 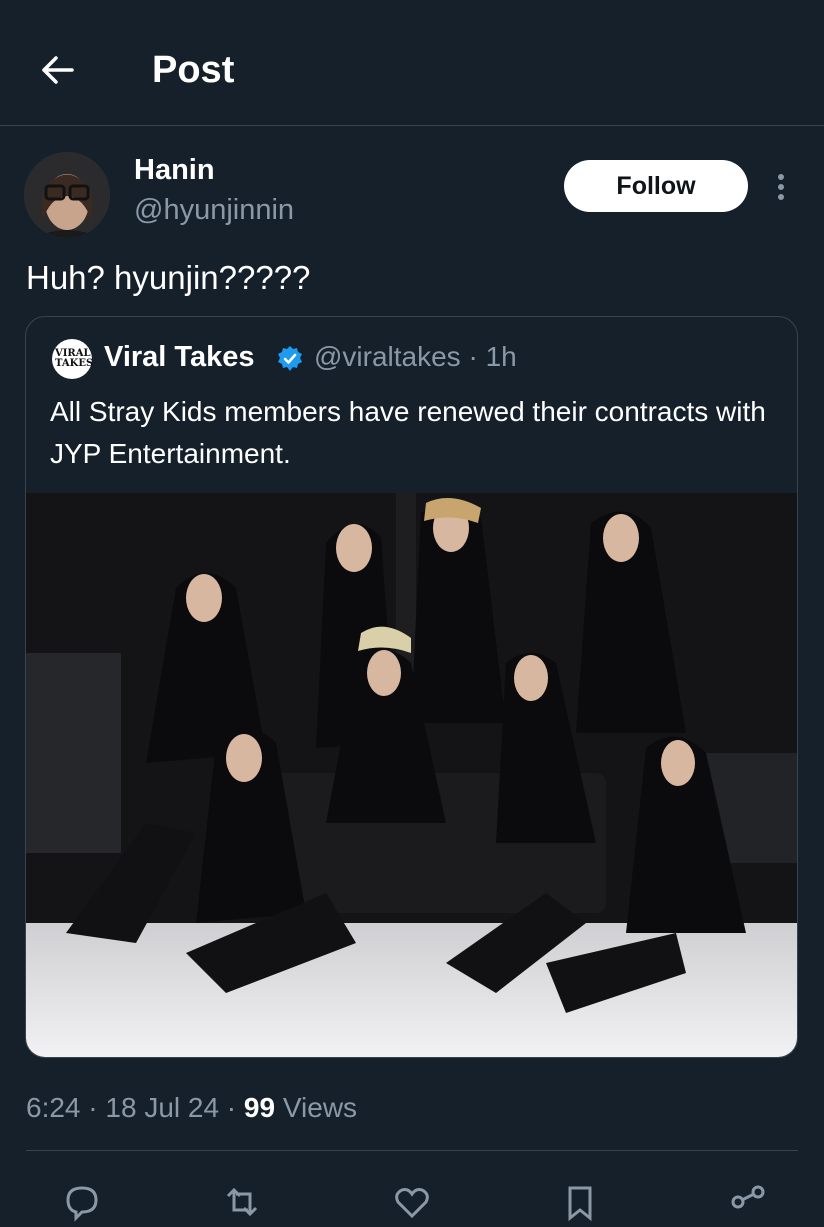 I want to click on author-avatar, so click(x=67, y=195).